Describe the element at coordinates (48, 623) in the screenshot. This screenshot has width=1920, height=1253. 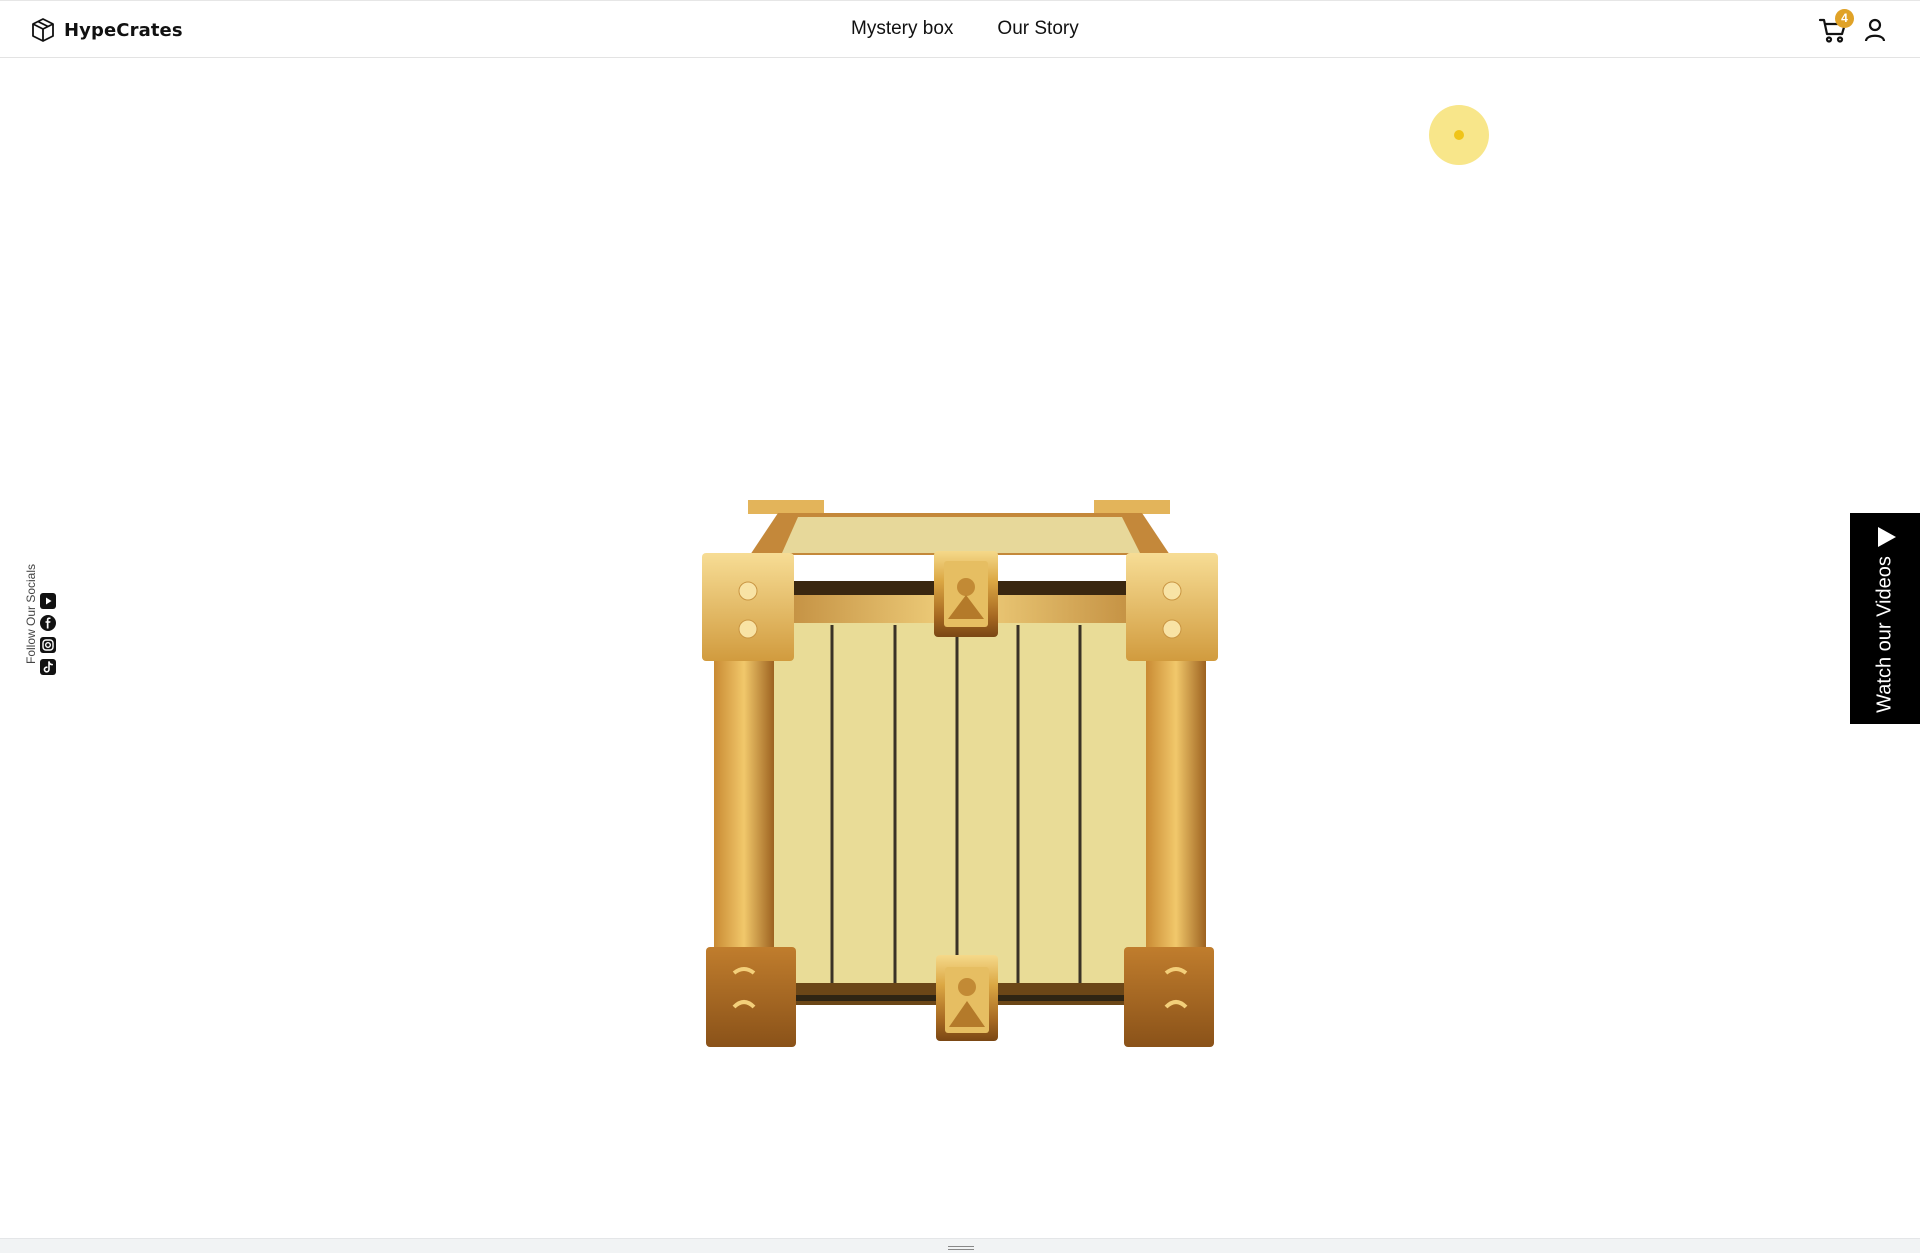
I see `facebook-icon` at that location.